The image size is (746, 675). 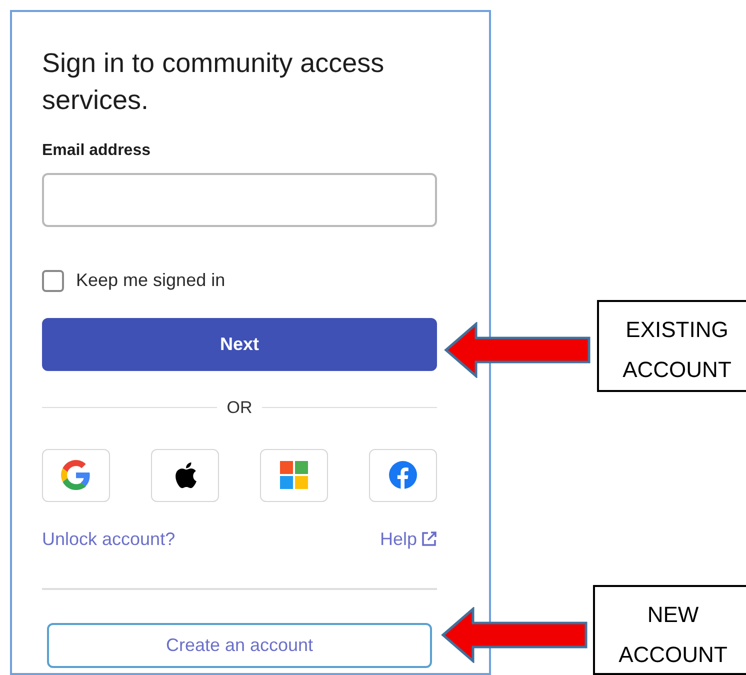 What do you see at coordinates (673, 635) in the screenshot?
I see `callout-text: NEW ACCOUNT` at bounding box center [673, 635].